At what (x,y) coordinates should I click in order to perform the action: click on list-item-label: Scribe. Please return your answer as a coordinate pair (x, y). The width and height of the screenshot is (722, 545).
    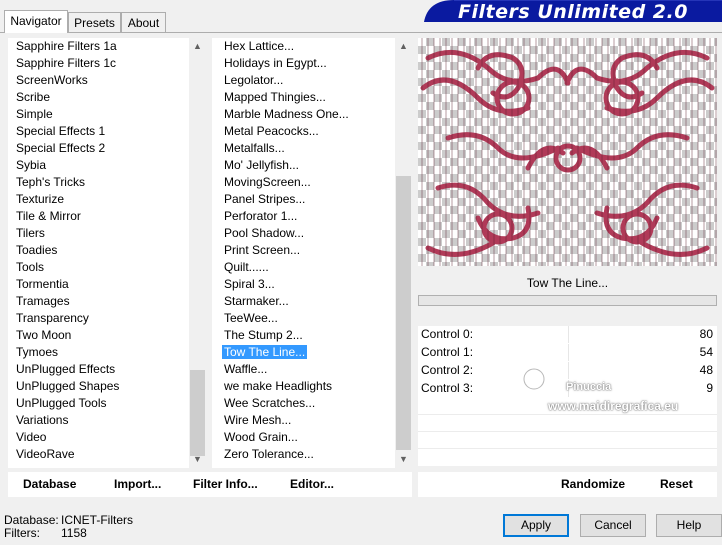
    Looking at the image, I should click on (33, 97).